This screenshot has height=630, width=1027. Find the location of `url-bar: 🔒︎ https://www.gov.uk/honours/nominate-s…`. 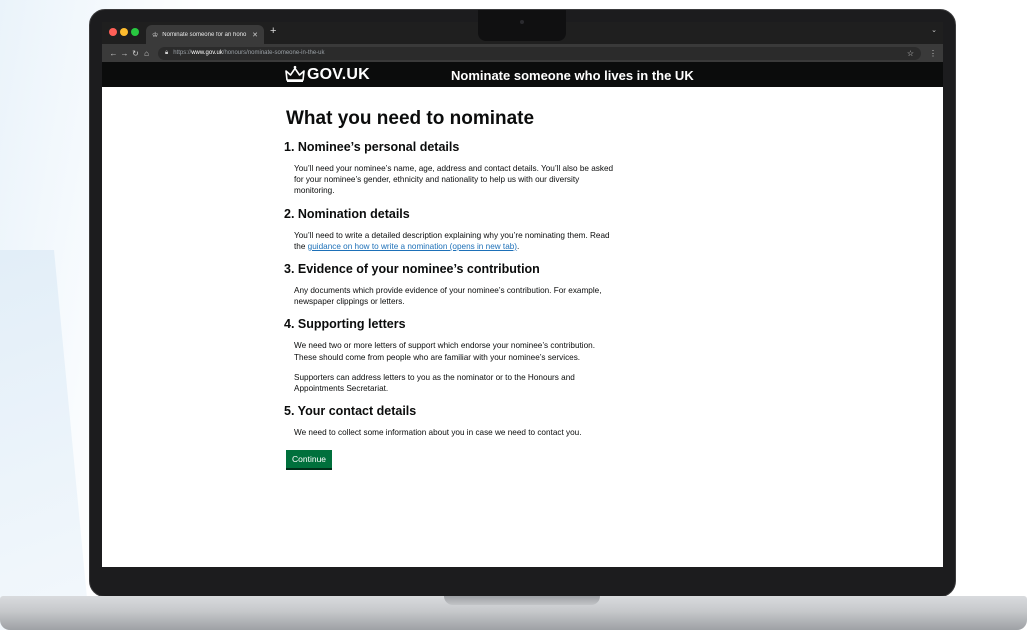

url-bar: 🔒︎ https://www.gov.uk/honours/nominate-s… is located at coordinates (539, 53).